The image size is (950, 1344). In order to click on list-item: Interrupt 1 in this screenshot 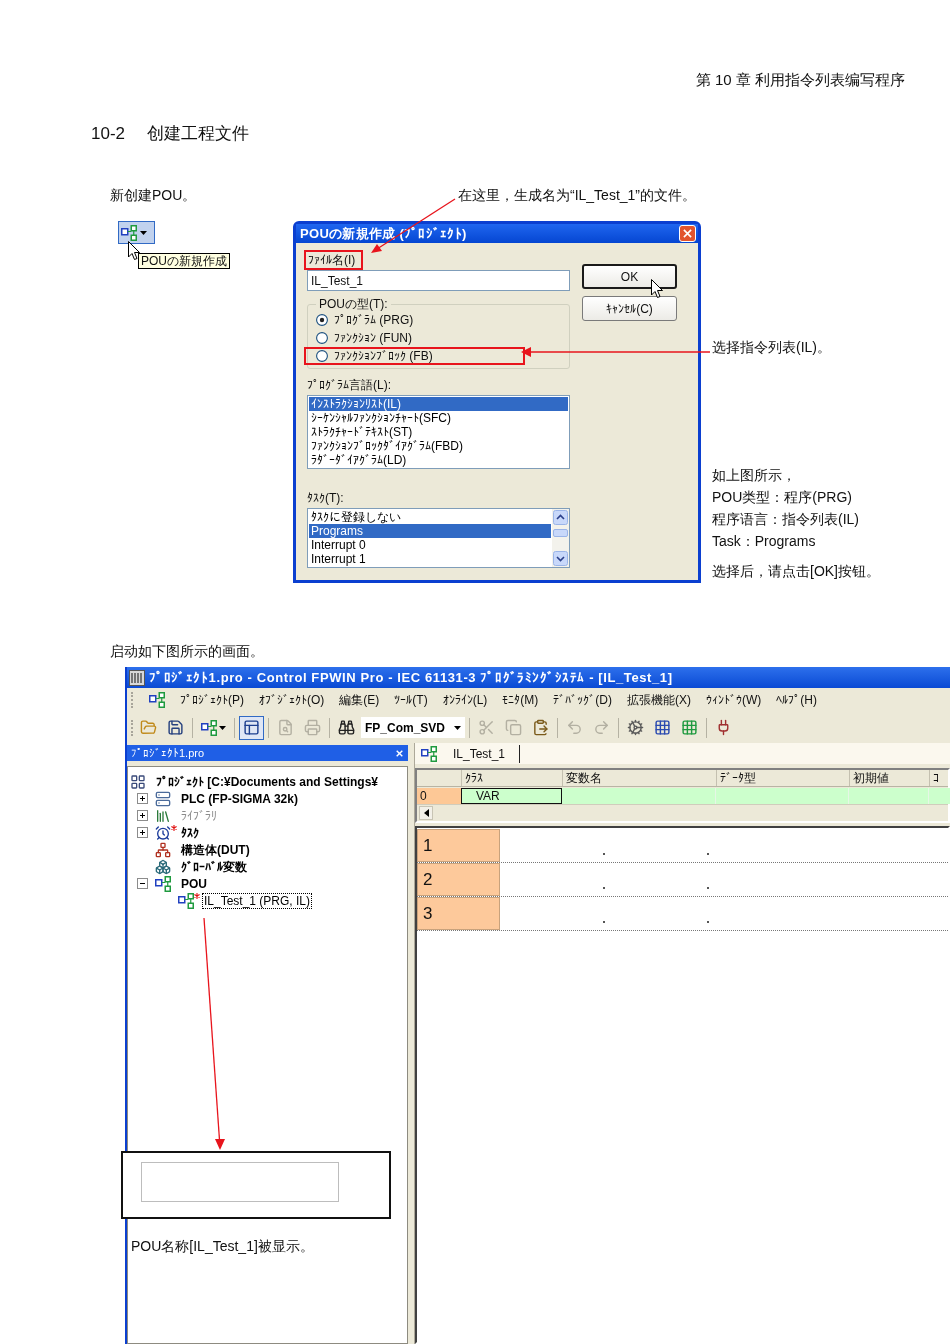, I will do `click(430, 559)`.